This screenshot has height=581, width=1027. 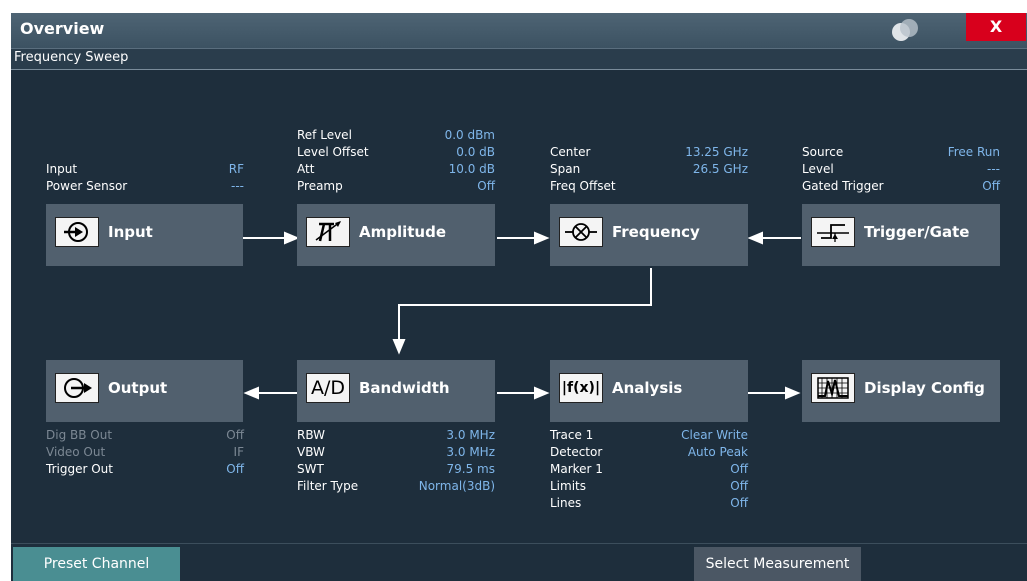 I want to click on ad-converter-icon: A/D, so click(x=328, y=388).